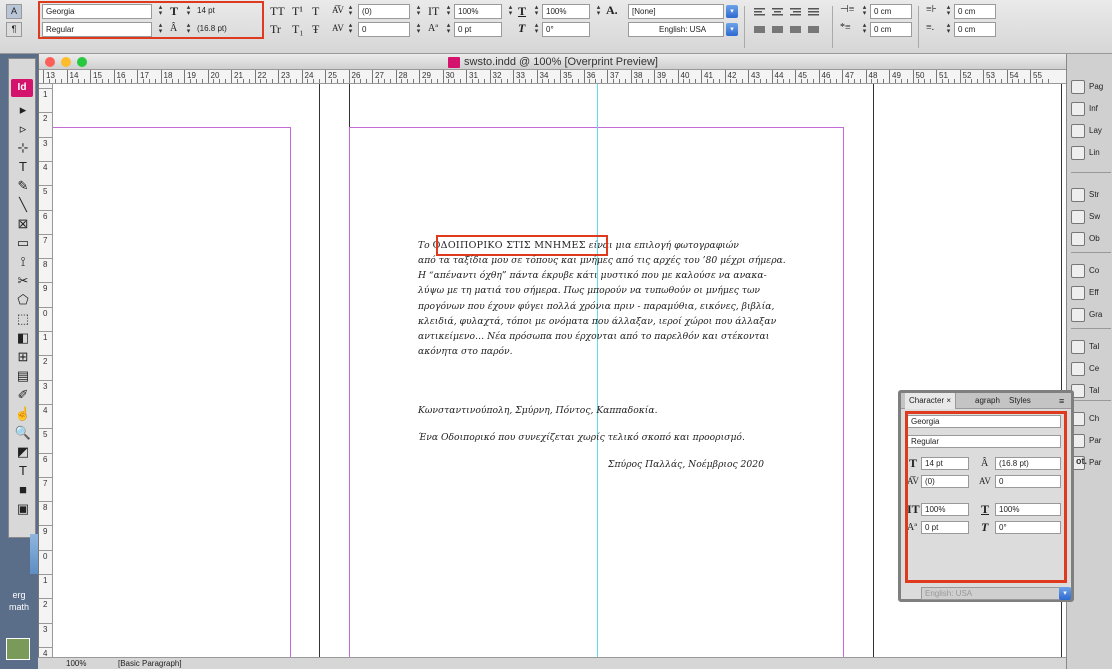 This screenshot has height=669, width=1112. Describe the element at coordinates (1091, 347) in the screenshot. I see `dock-item-table: Tal` at that location.